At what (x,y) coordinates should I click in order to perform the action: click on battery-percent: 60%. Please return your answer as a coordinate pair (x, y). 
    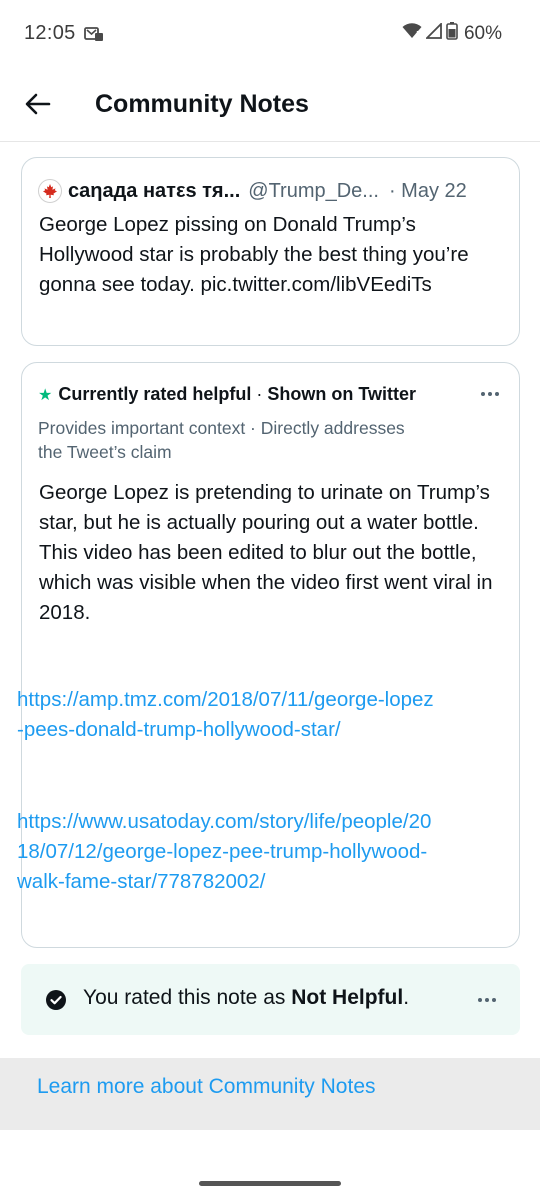
    Looking at the image, I should click on (482, 33).